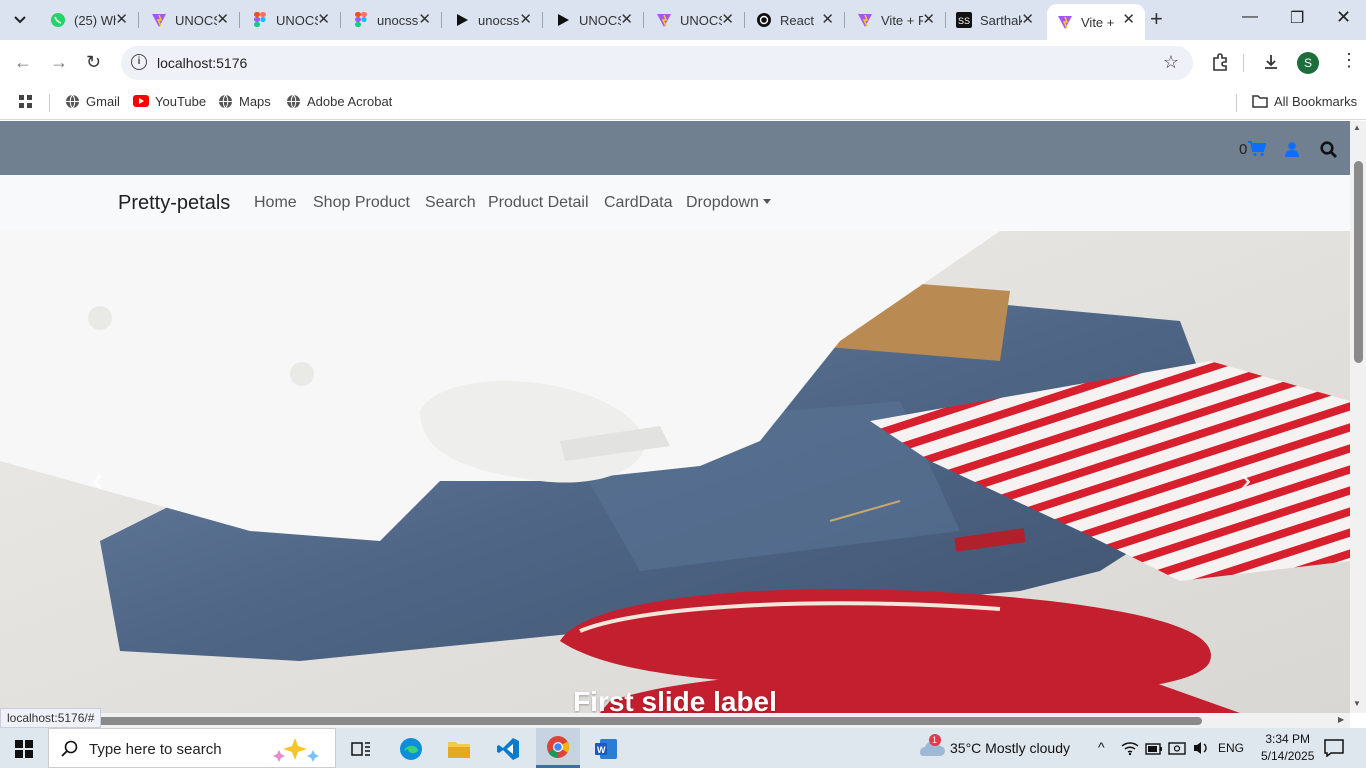  I want to click on tab-search-button, so click(20, 20).